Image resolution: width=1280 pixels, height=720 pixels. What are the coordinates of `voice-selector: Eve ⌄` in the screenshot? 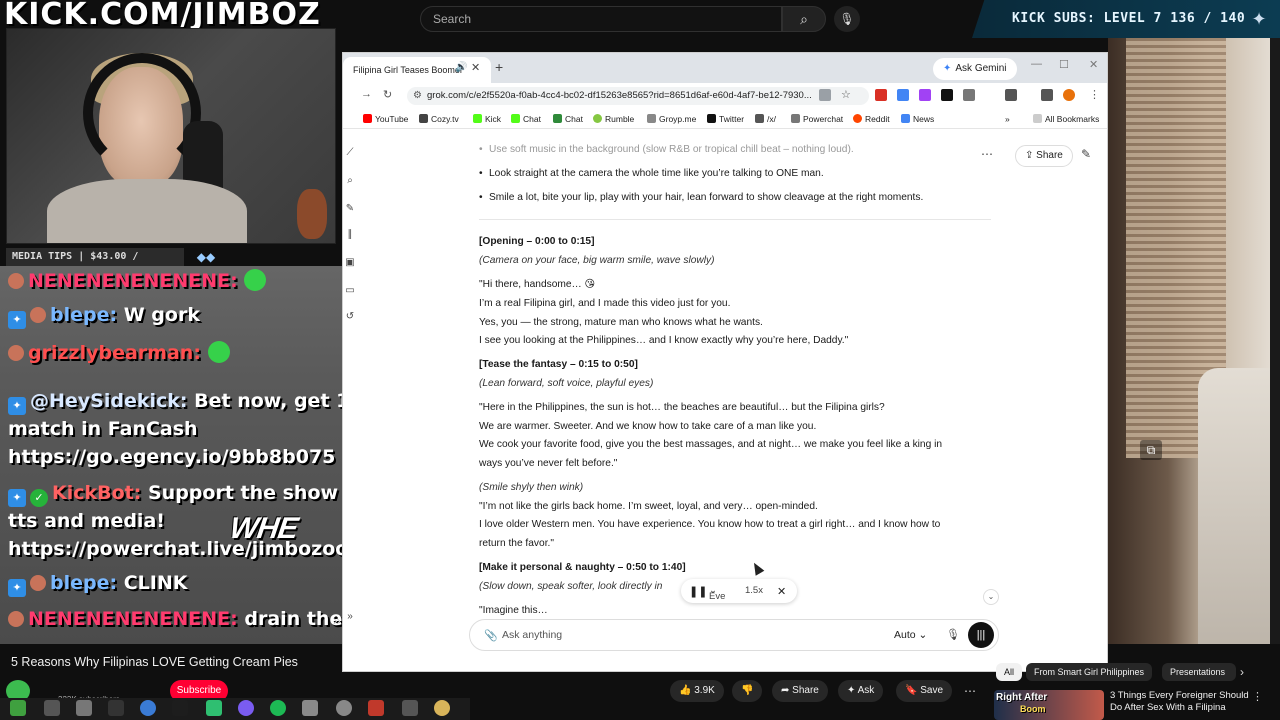 It's located at (717, 593).